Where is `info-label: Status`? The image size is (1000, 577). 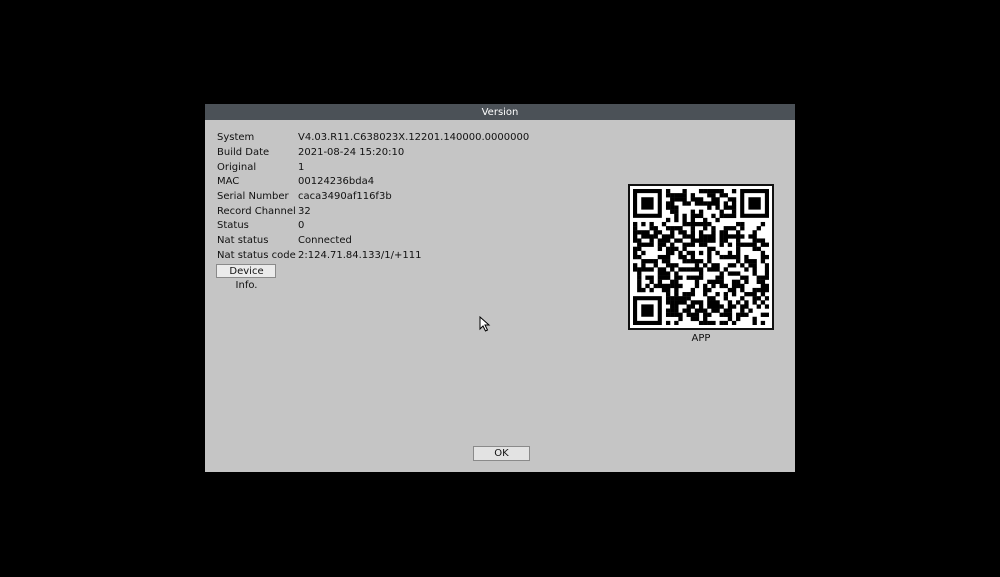
info-label: Status is located at coordinates (233, 225).